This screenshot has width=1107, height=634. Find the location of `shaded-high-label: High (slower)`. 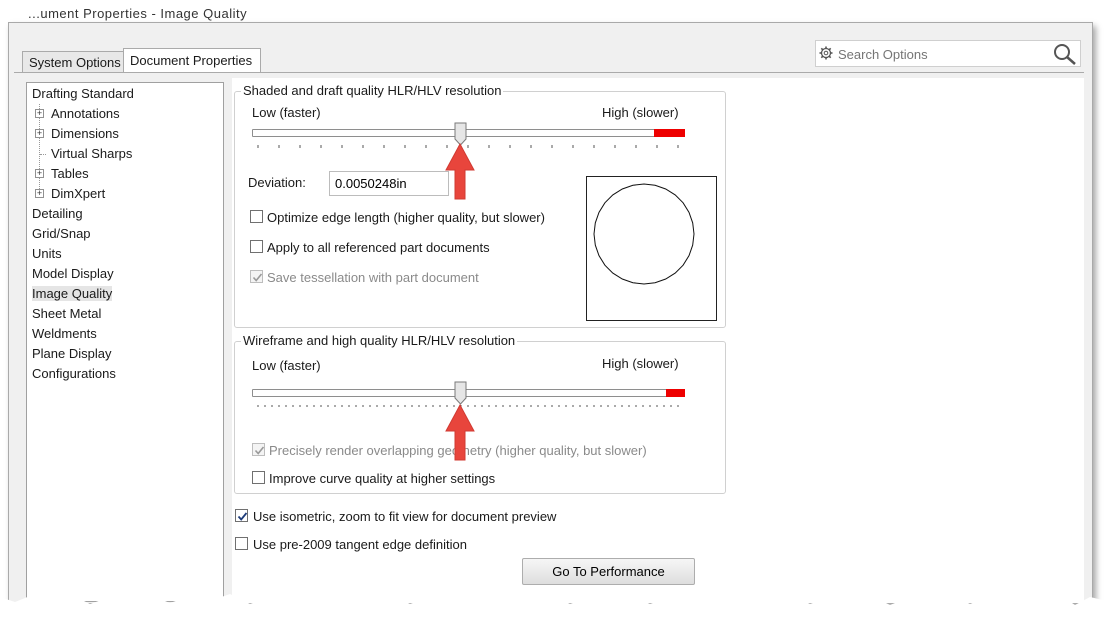

shaded-high-label: High (slower) is located at coordinates (640, 112).